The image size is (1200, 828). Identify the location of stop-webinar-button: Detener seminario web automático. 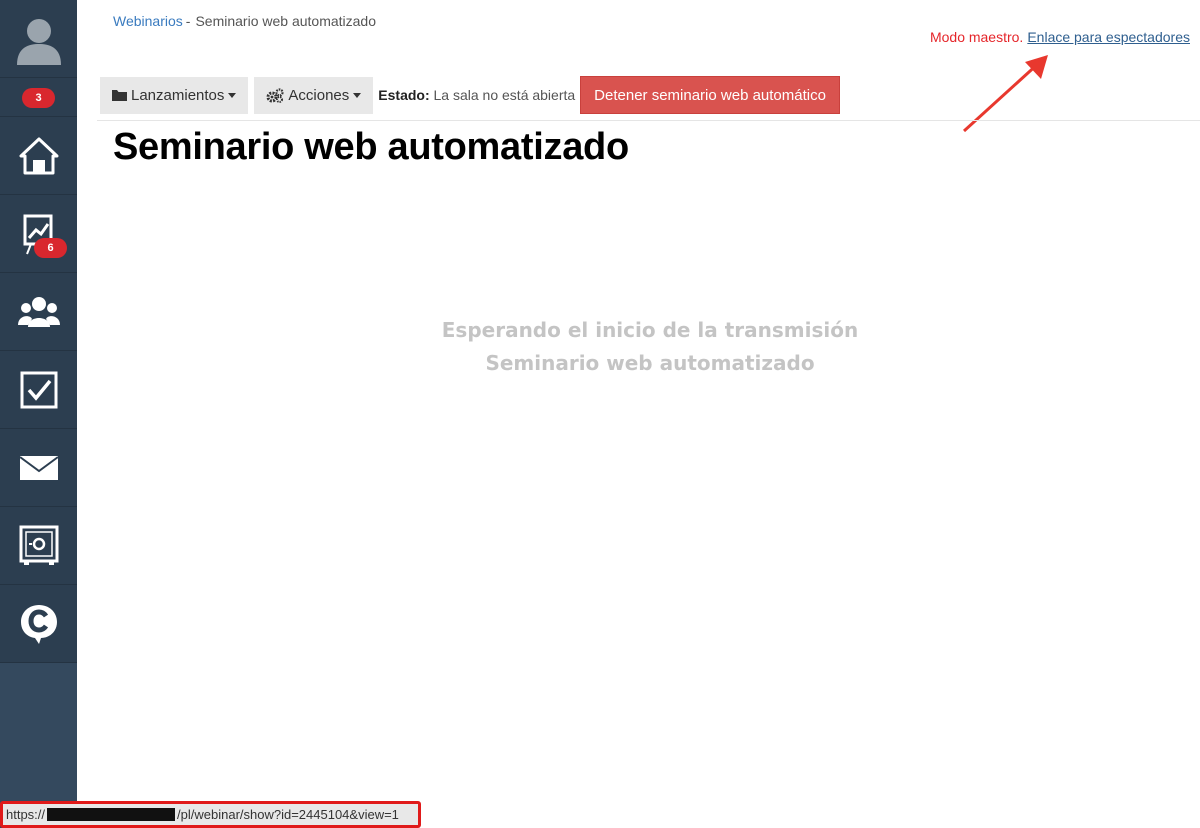
(710, 95).